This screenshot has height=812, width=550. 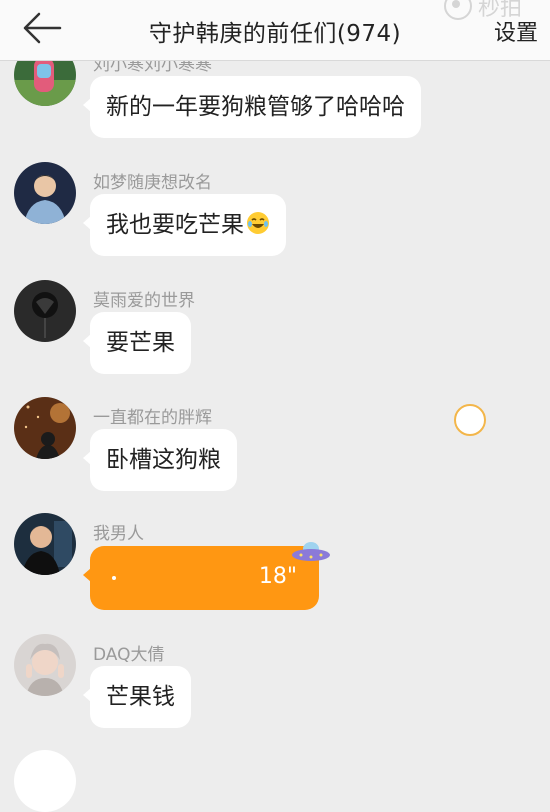 What do you see at coordinates (470, 420) in the screenshot?
I see `floating-assist-button` at bounding box center [470, 420].